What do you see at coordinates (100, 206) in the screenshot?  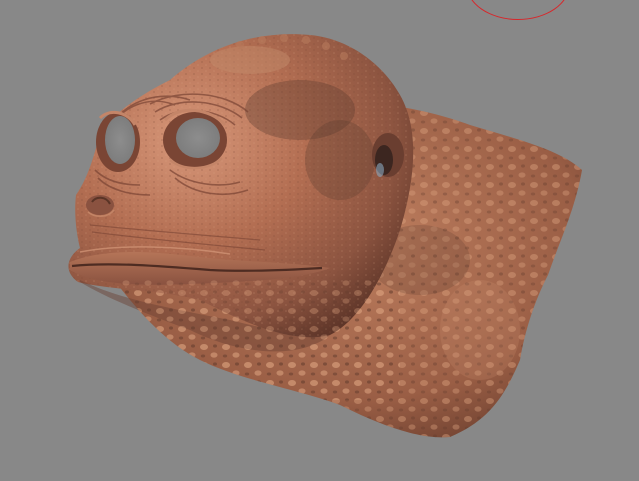 I see `nostril` at bounding box center [100, 206].